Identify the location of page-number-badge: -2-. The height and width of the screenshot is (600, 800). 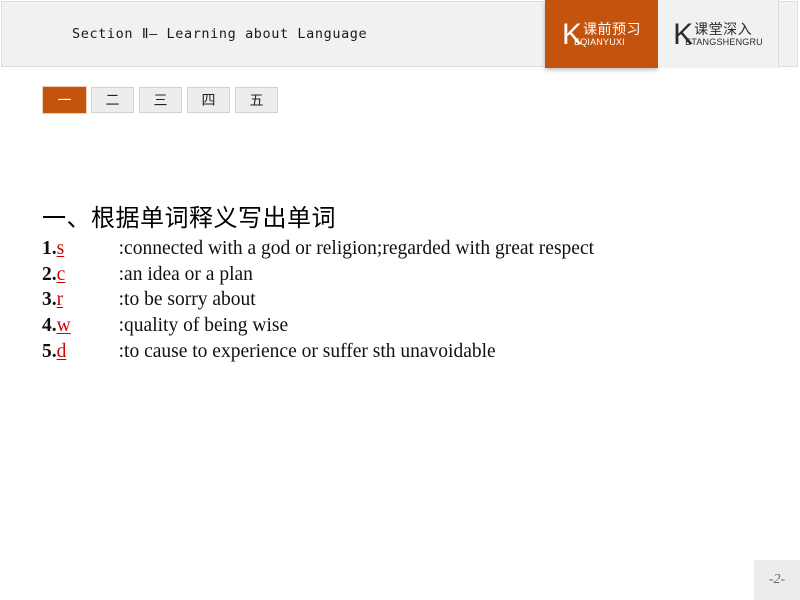
(777, 580).